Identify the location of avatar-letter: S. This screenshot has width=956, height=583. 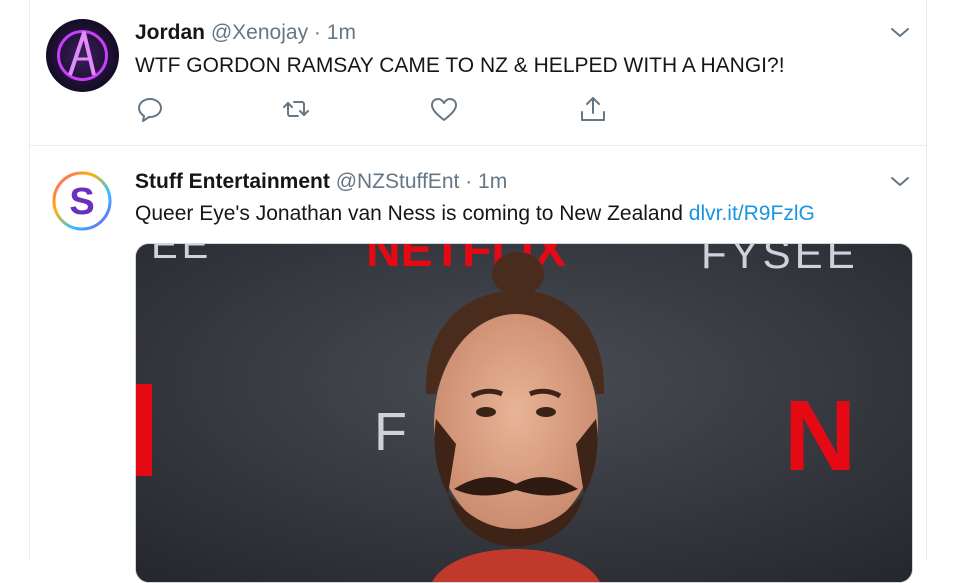
(81, 202).